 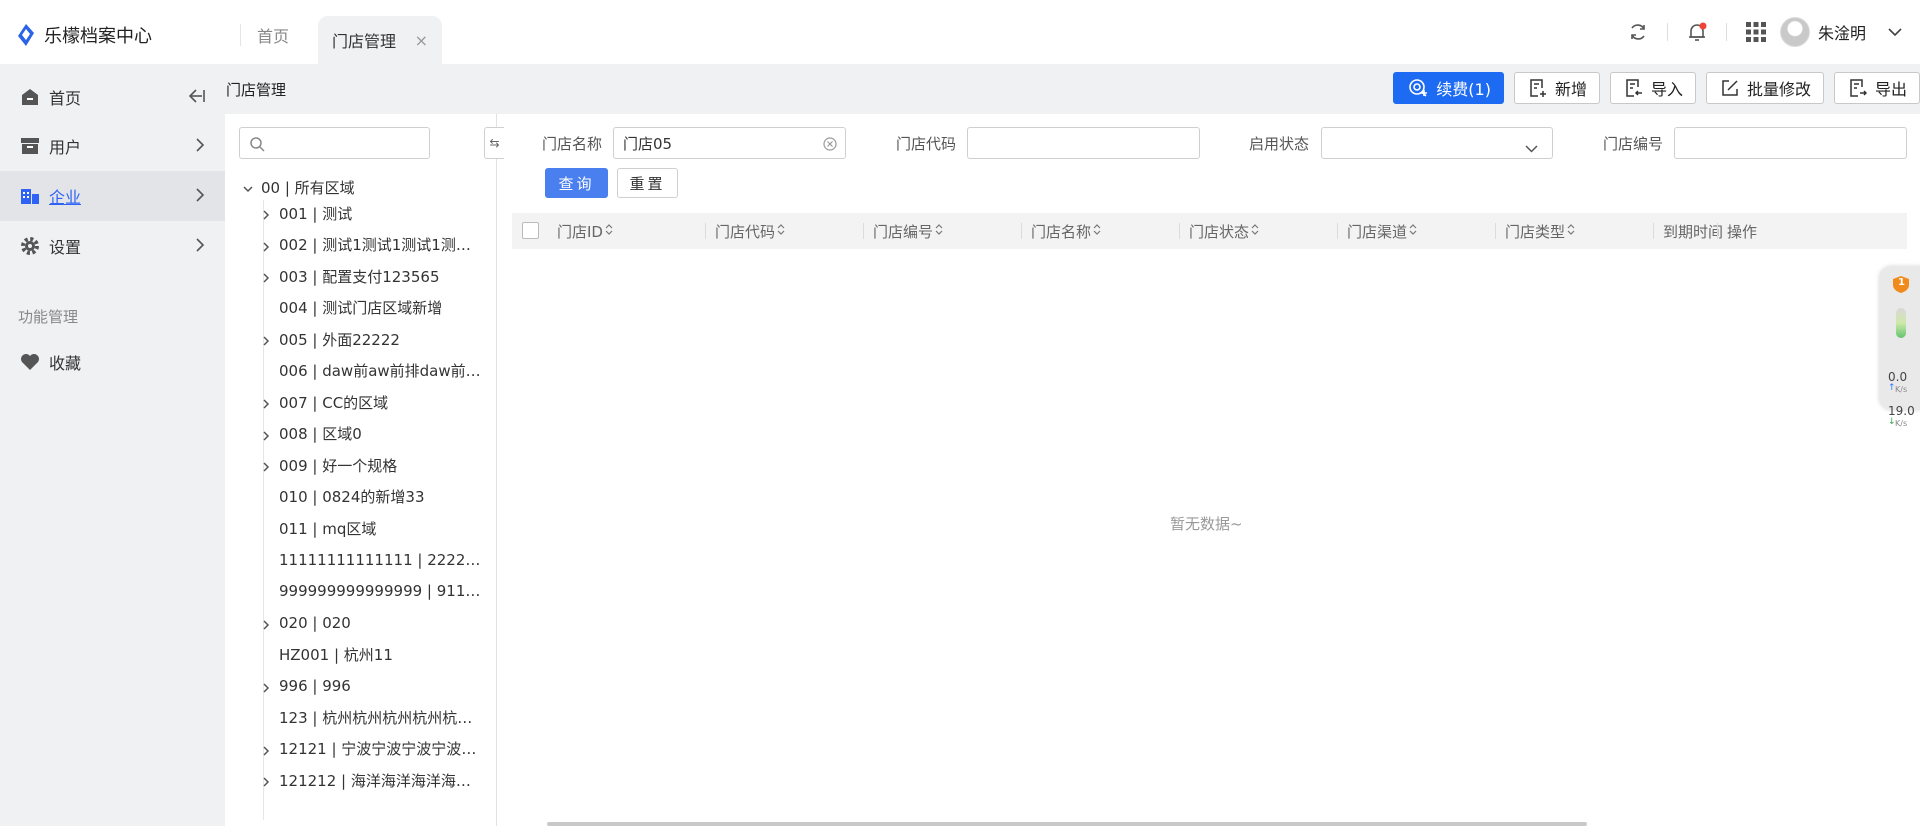 I want to click on tree-search-input, so click(x=334, y=143).